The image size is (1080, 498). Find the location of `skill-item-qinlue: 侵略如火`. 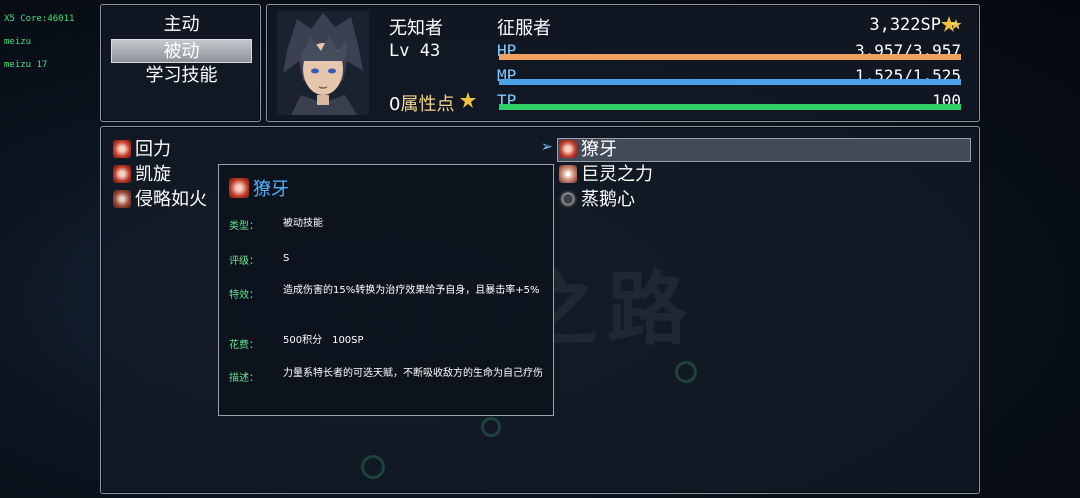

skill-item-qinlue: 侵略如火 is located at coordinates (160, 200).